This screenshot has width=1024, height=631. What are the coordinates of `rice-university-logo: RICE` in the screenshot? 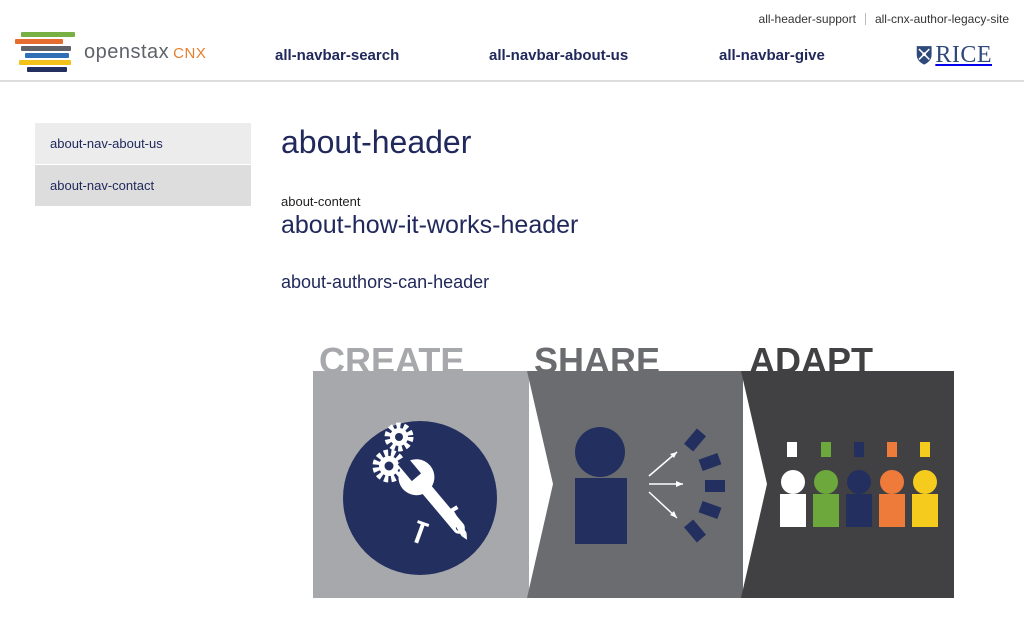 It's located at (954, 55).